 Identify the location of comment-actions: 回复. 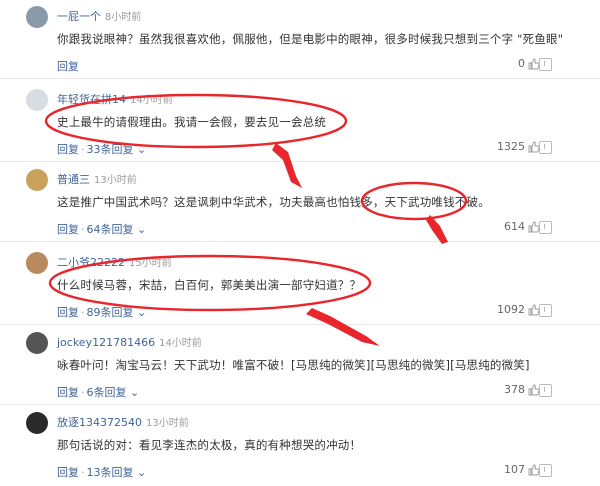
(68, 66).